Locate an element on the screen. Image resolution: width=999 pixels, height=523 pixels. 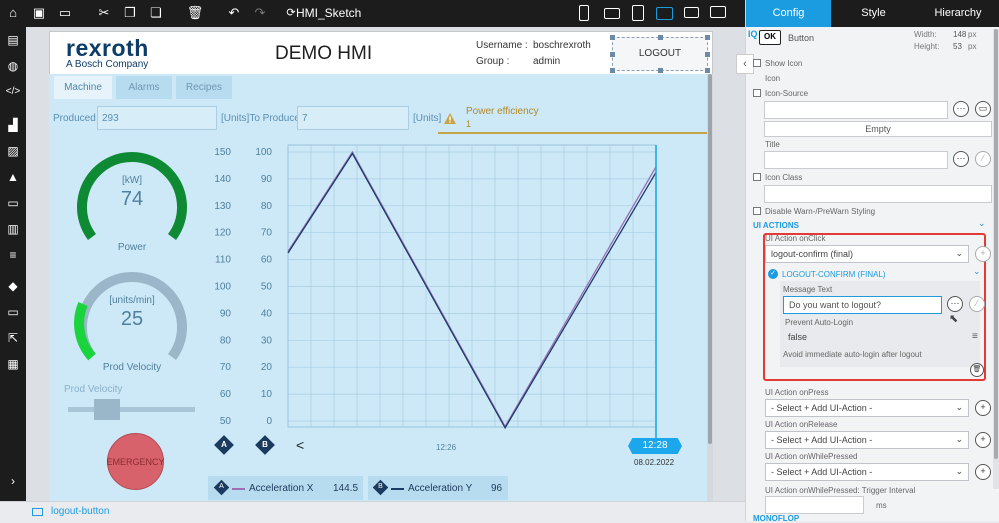
warning-icon: ▲ is located at coordinates (13, 177).